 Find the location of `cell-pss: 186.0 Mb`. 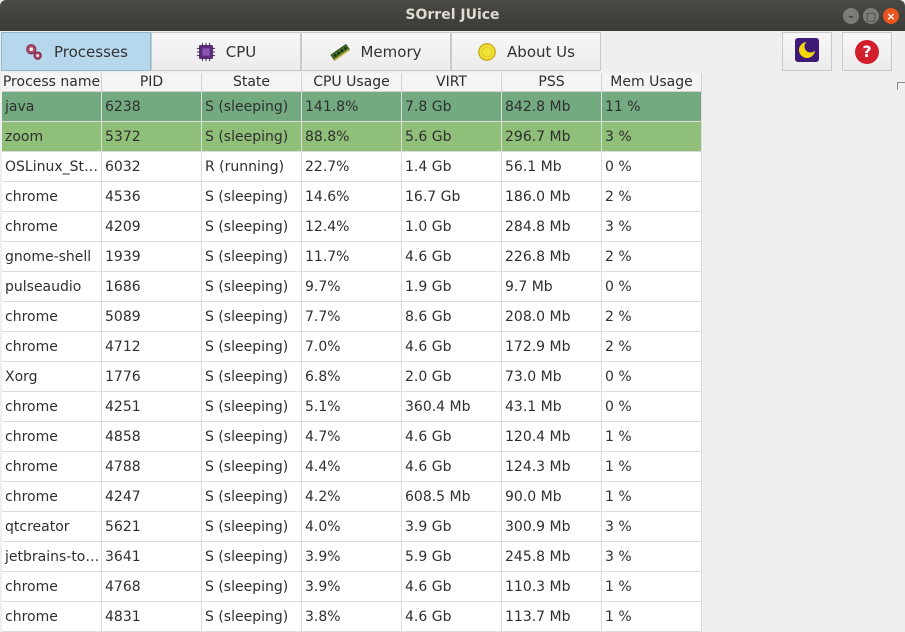

cell-pss: 186.0 Mb is located at coordinates (552, 197).